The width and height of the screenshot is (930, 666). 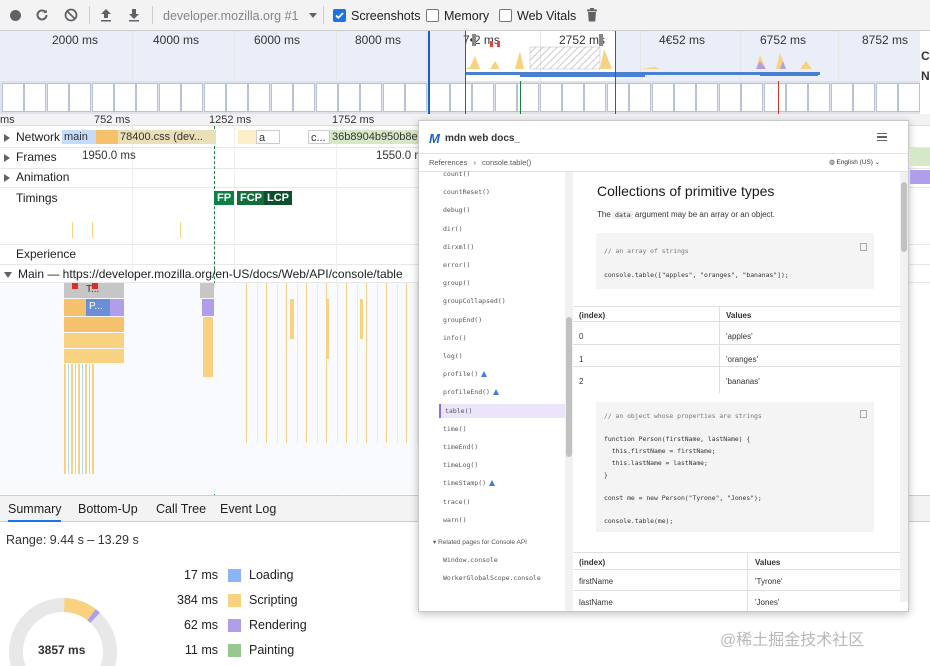 I want to click on sidebar-scrollbar, so click(x=569, y=391).